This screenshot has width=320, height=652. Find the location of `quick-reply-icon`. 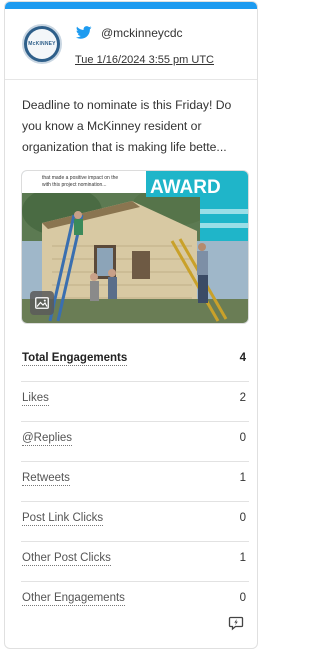

quick-reply-icon is located at coordinates (236, 623).